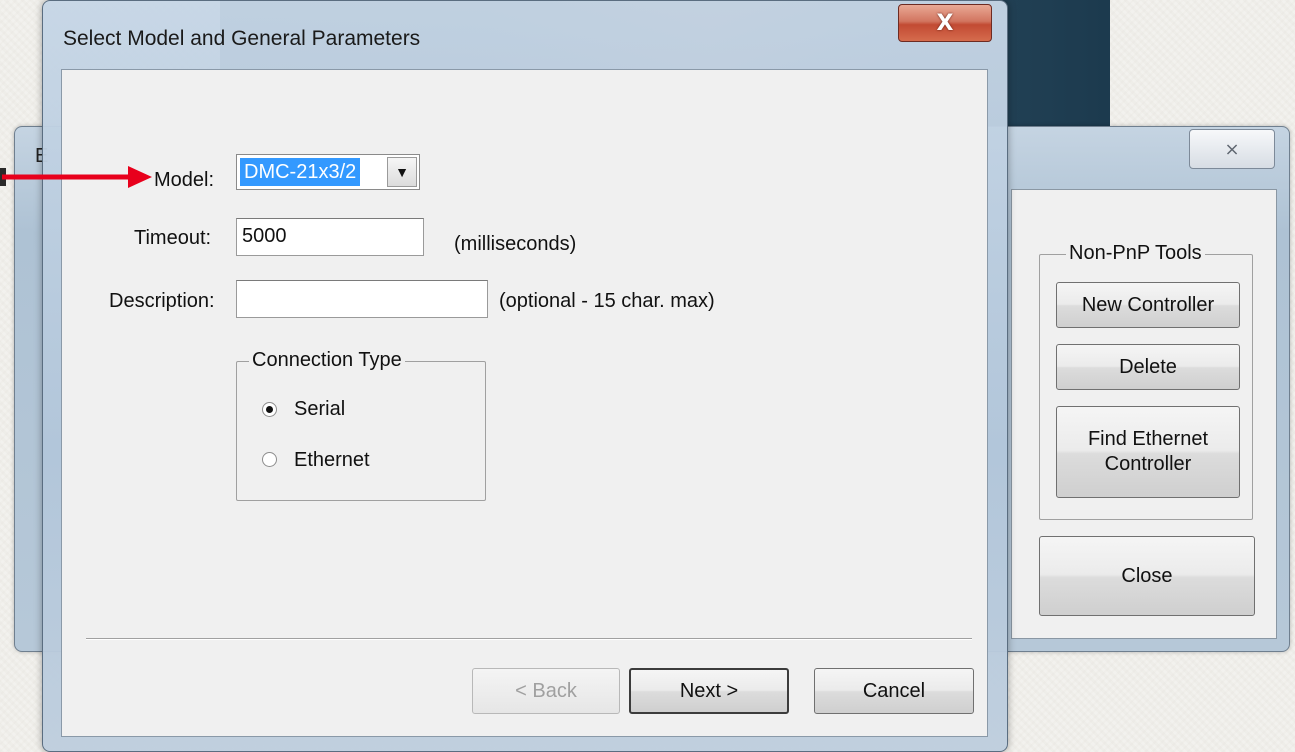 The image size is (1295, 752). I want to click on description-input, so click(362, 299).